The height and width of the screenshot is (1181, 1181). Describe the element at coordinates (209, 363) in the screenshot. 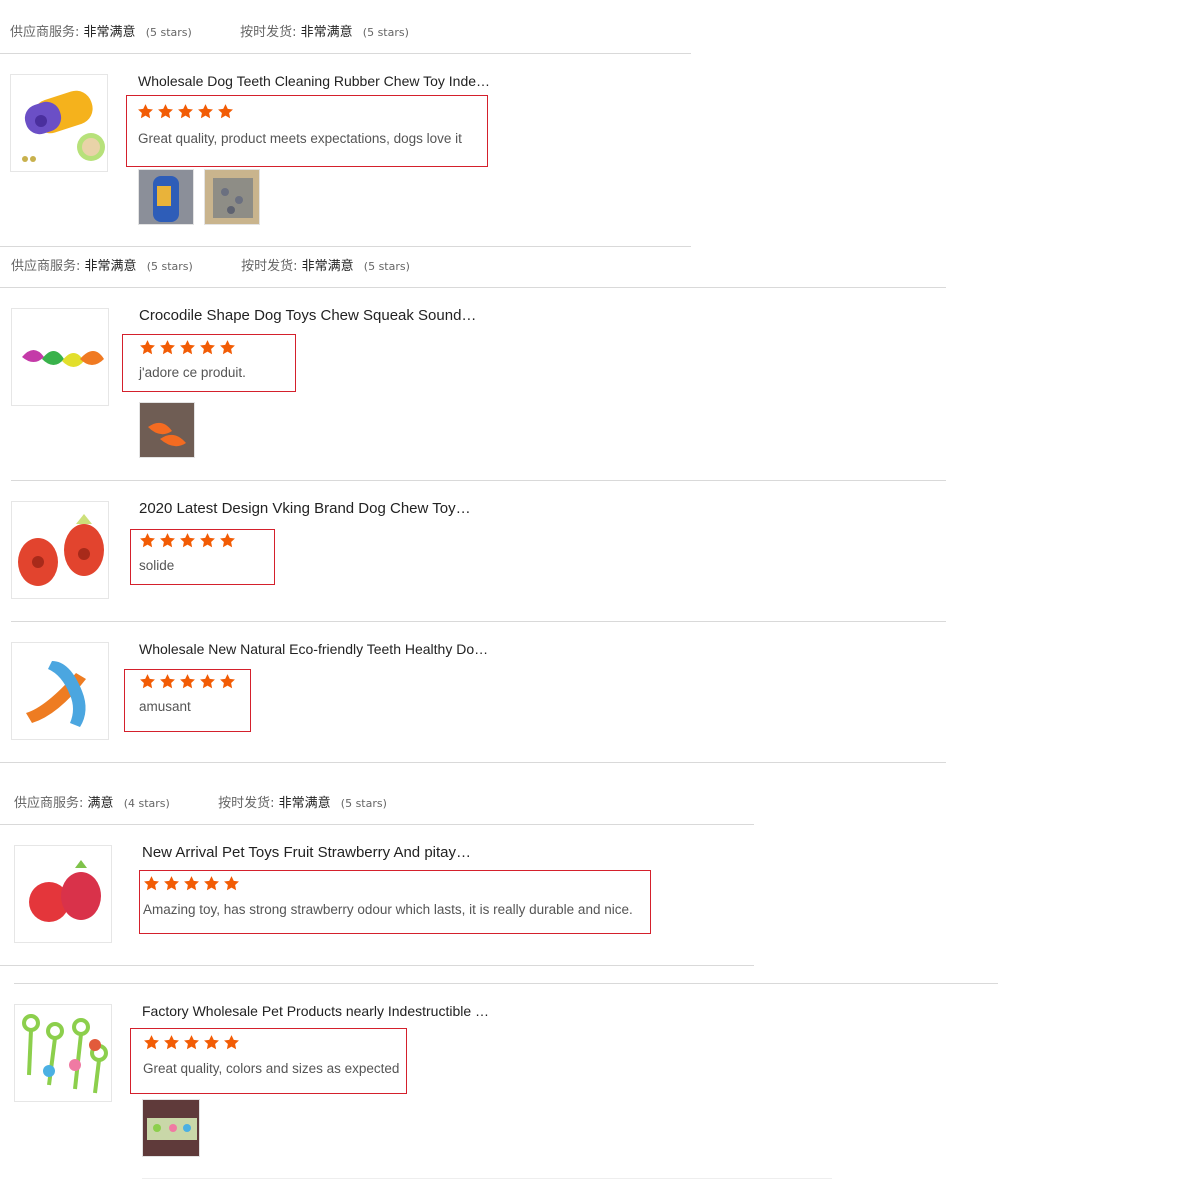

I see `review-highlight-box: j'adore ce produit.` at that location.